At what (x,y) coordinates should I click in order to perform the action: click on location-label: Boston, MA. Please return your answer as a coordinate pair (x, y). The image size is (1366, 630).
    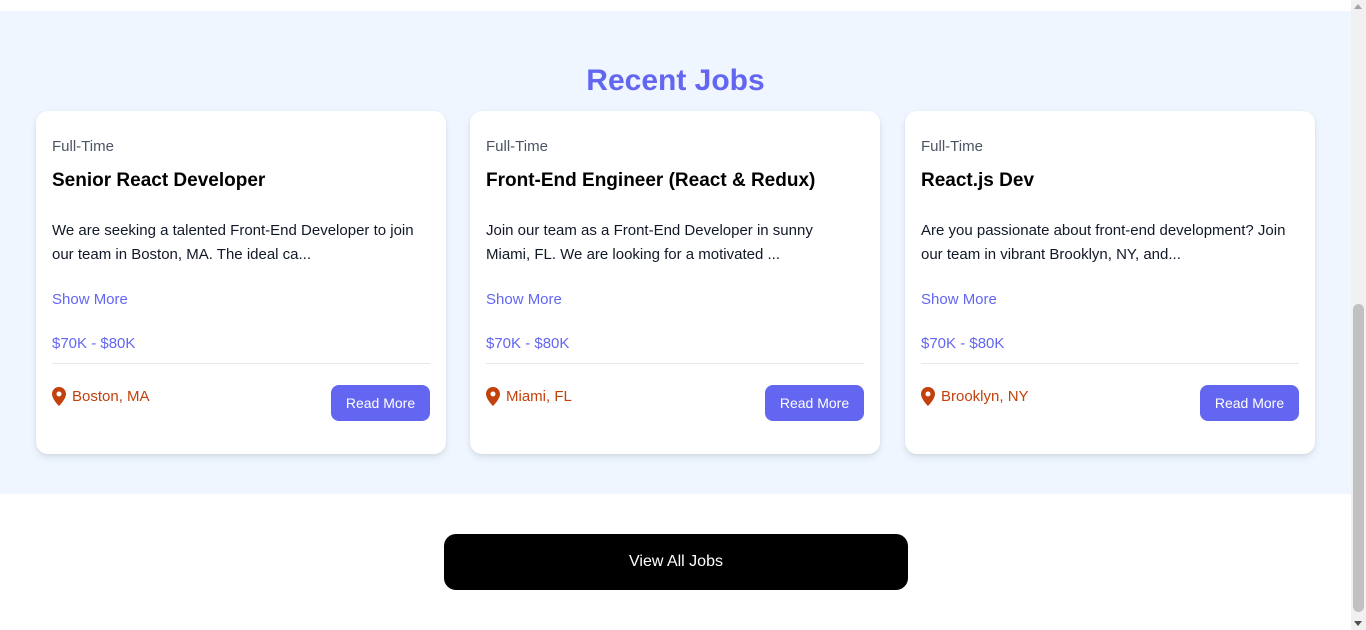
    Looking at the image, I should click on (111, 396).